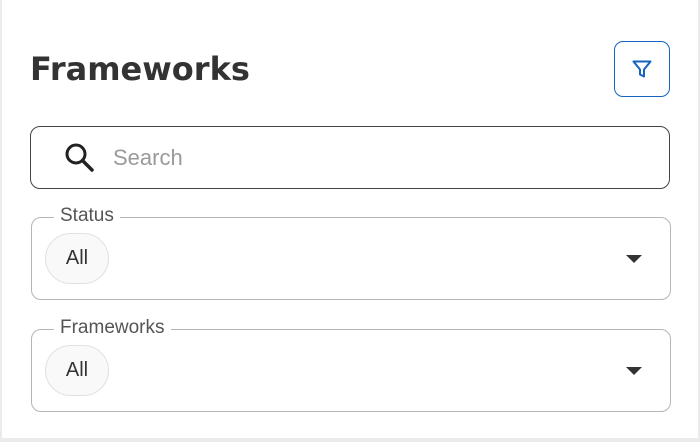 Image resolution: width=700 pixels, height=442 pixels. I want to click on search-box, so click(350, 157).